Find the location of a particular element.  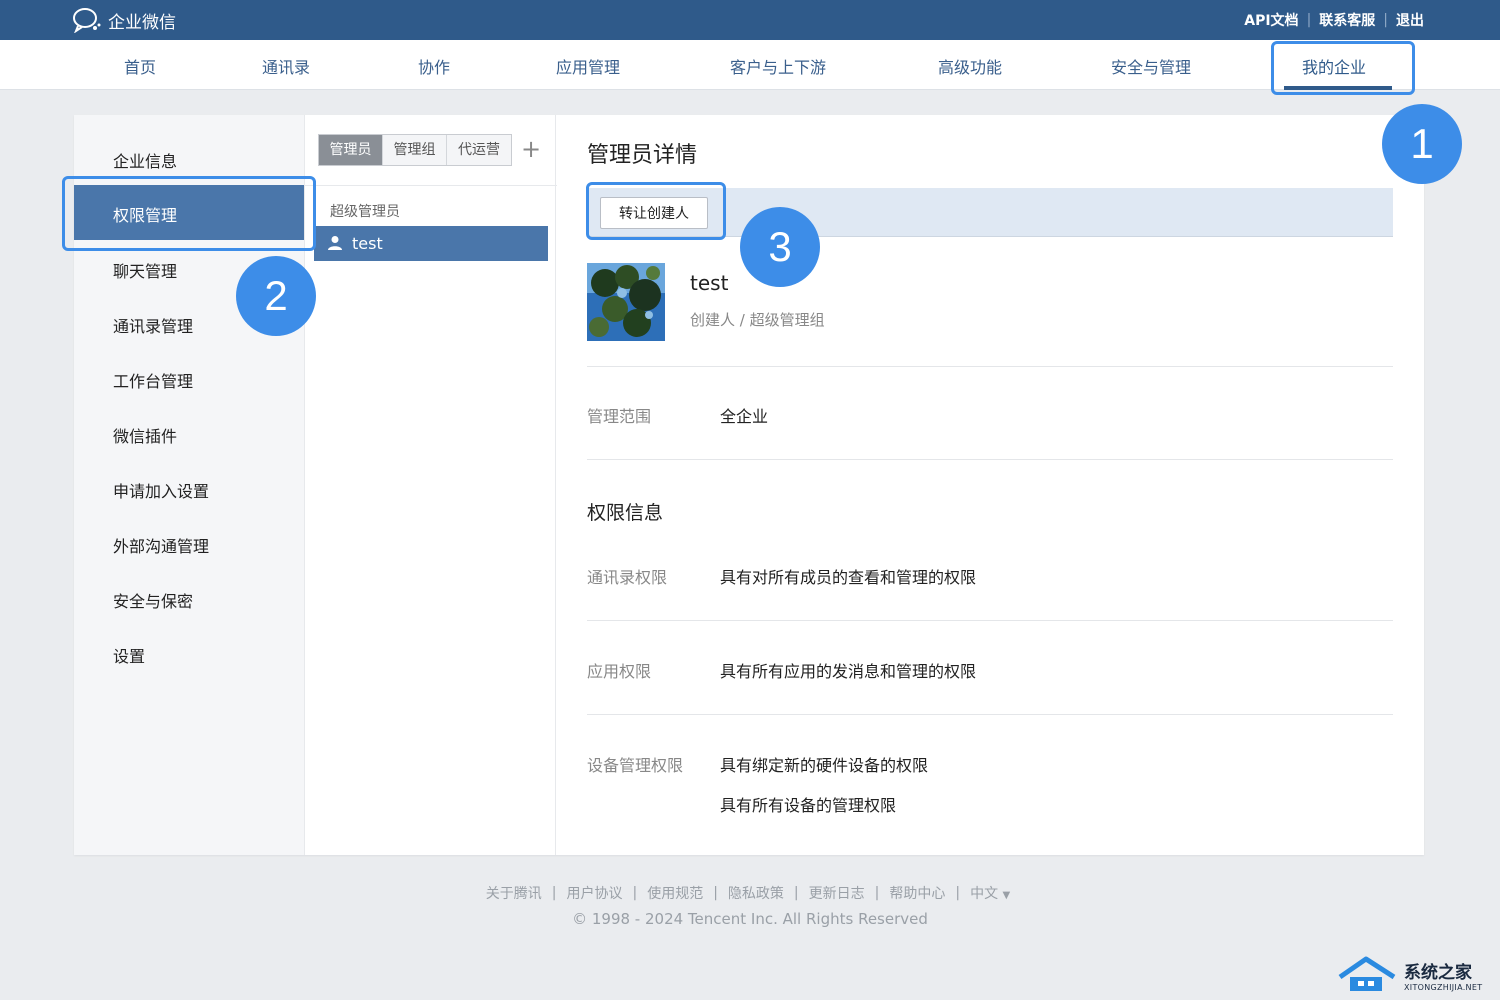

scope-value: 全企业 is located at coordinates (744, 416).